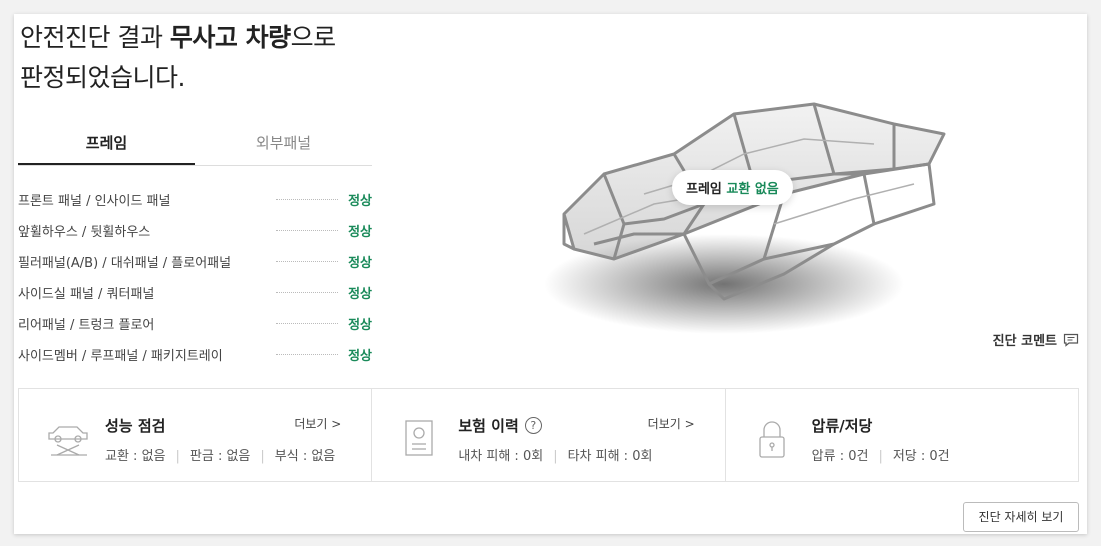  I want to click on list-item: 필러패널(A/B) / 대쉬패널 / 플로어패널 정상, so click(195, 261).